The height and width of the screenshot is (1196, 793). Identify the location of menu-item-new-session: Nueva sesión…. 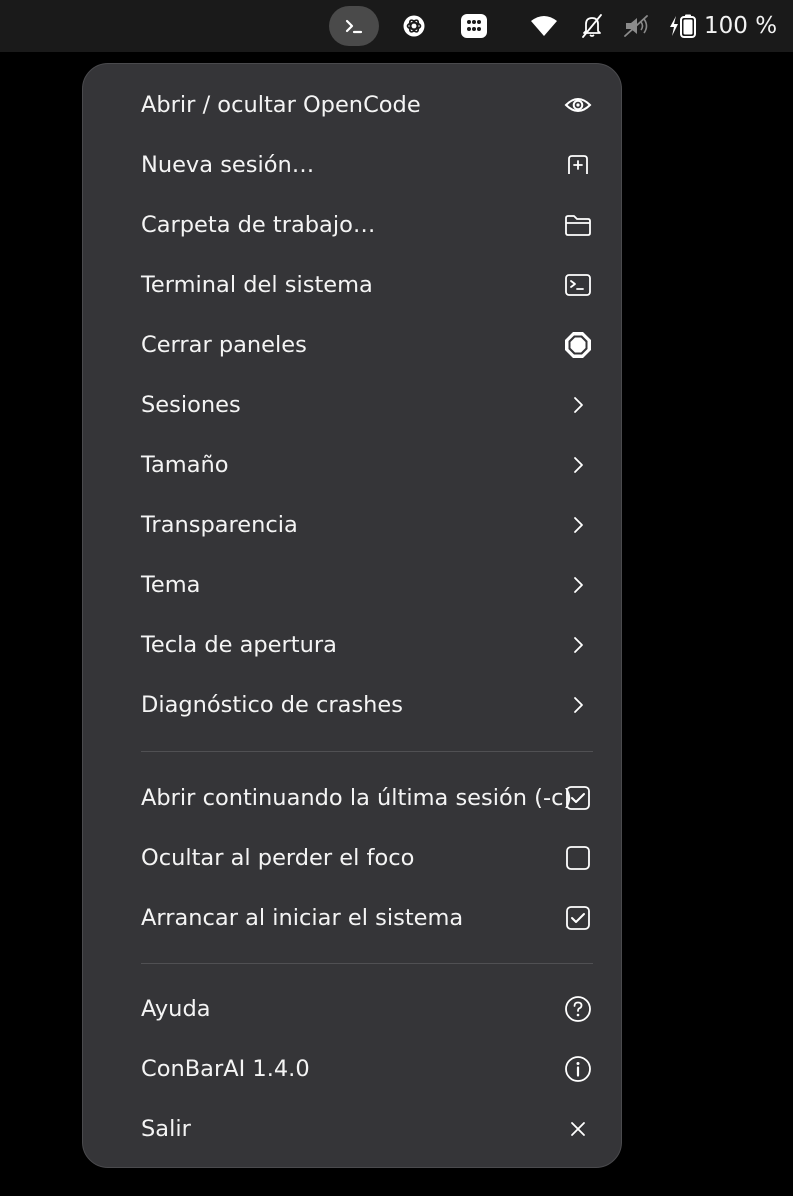
(352, 165).